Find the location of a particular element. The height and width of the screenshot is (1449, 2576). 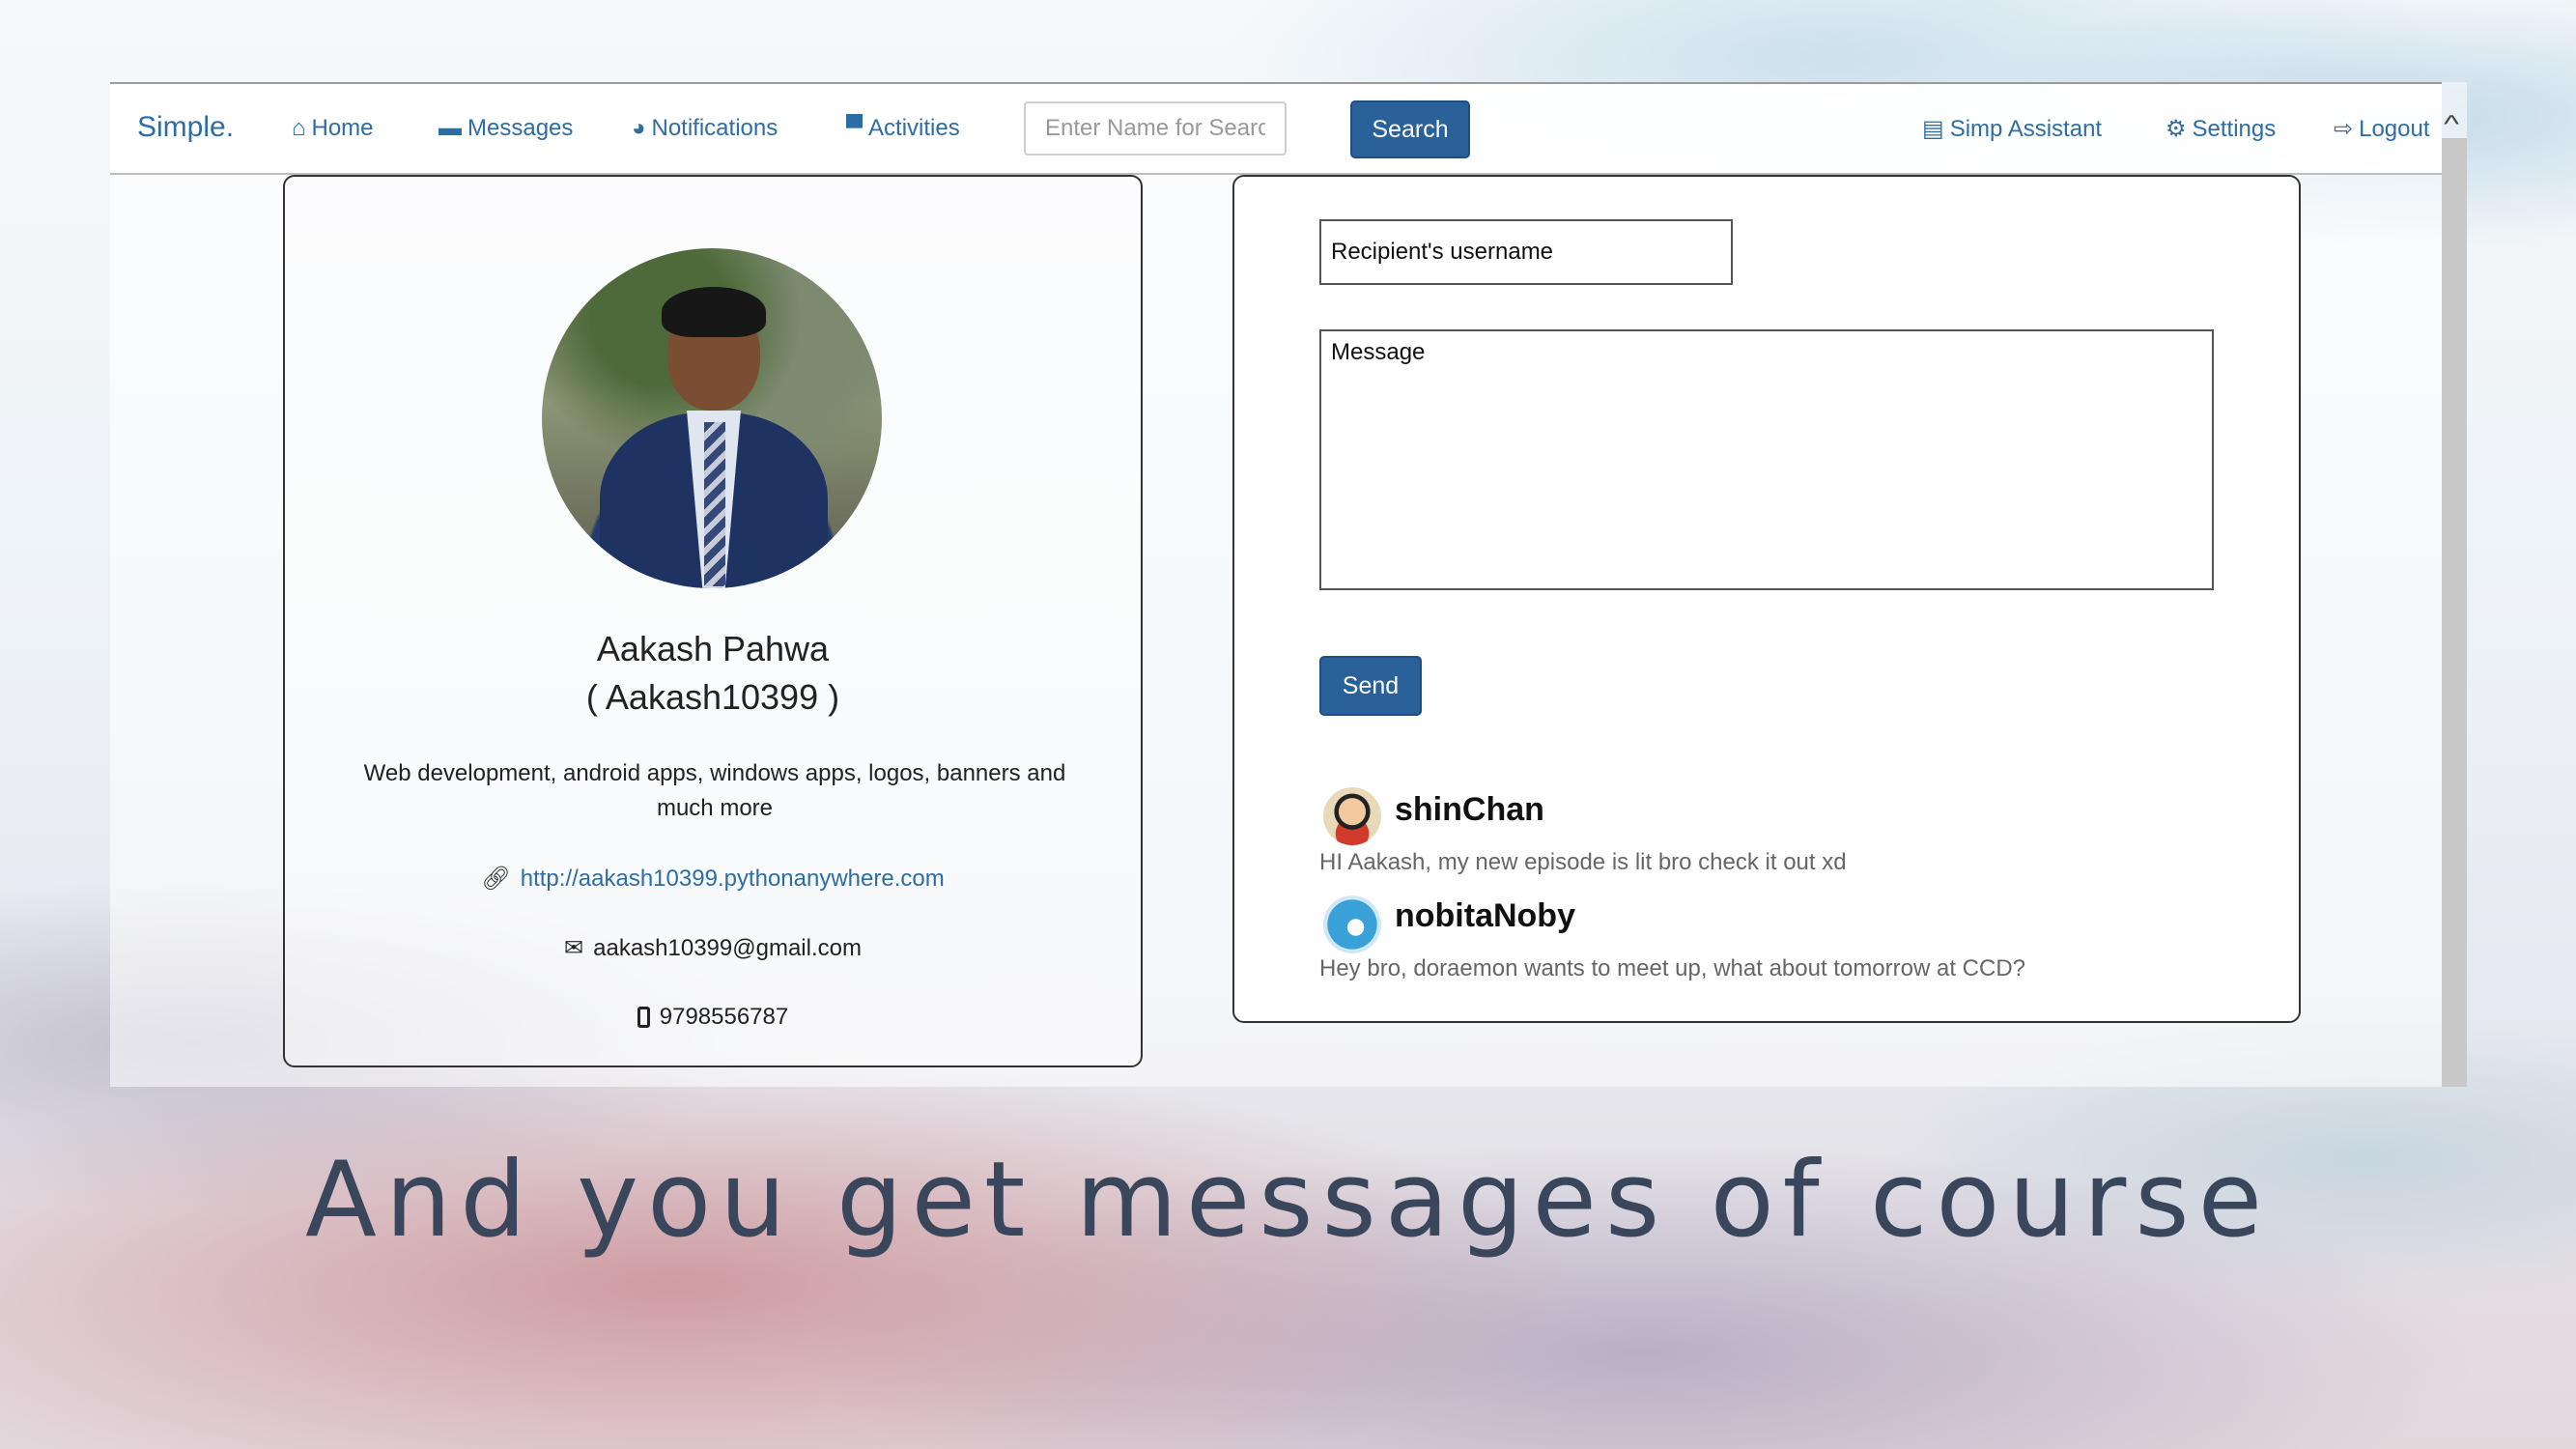

website-link: http://aakash10399.pythonanywhere.com is located at coordinates (733, 879).